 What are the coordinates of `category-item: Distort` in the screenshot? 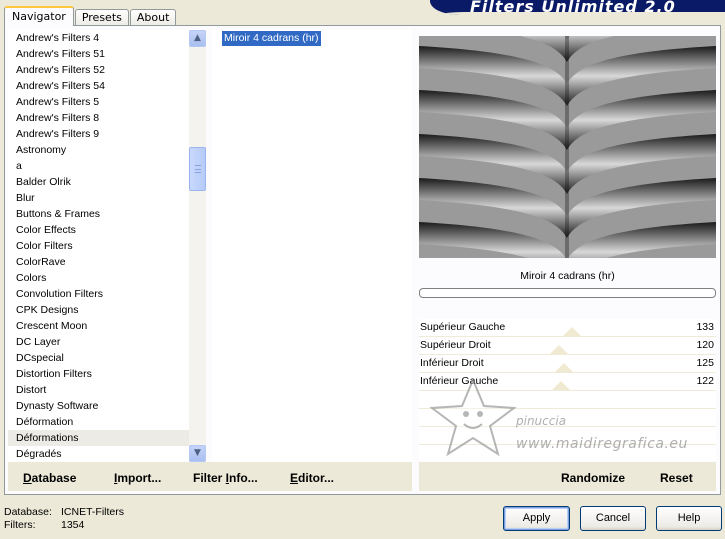 It's located at (107, 390).